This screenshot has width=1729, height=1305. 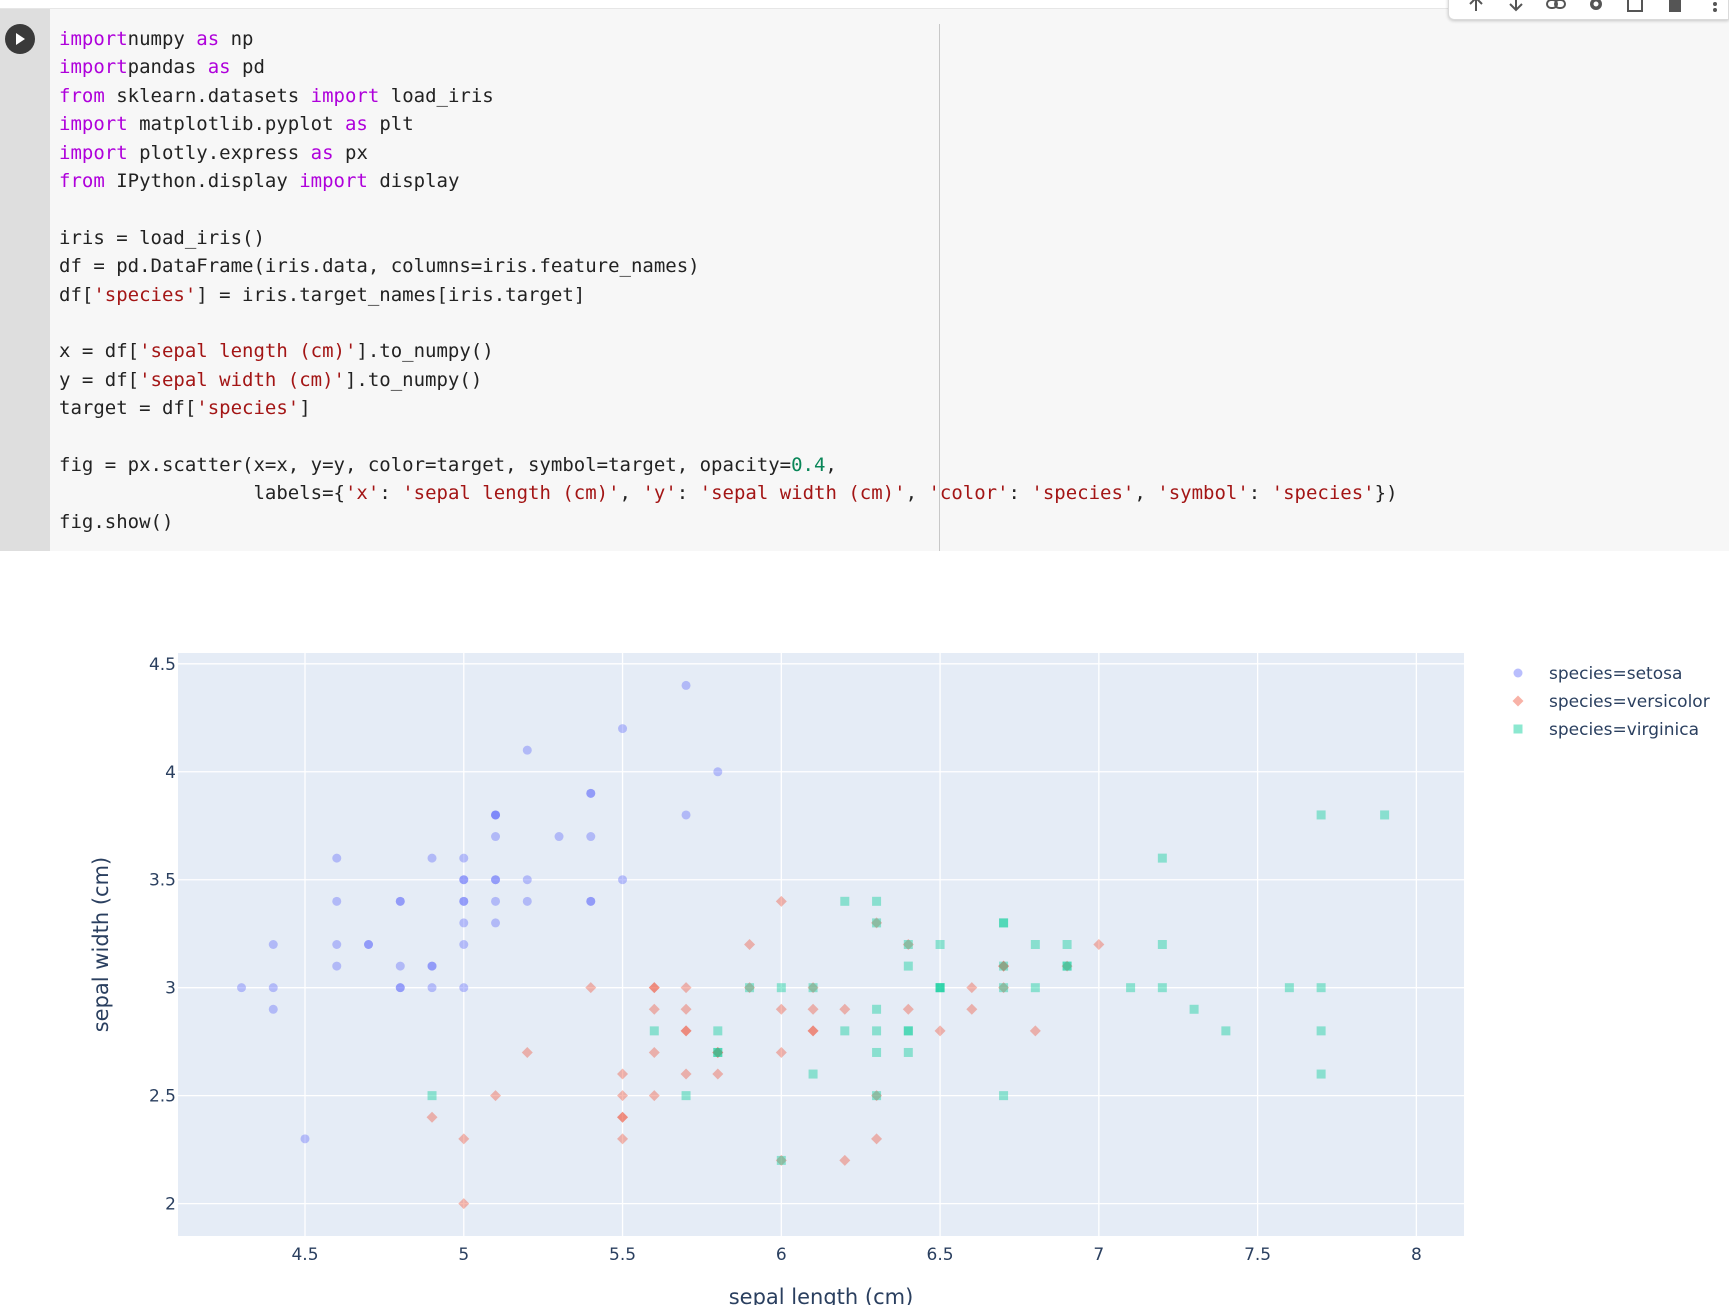 I want to click on arrow-down-icon, so click(x=1516, y=7).